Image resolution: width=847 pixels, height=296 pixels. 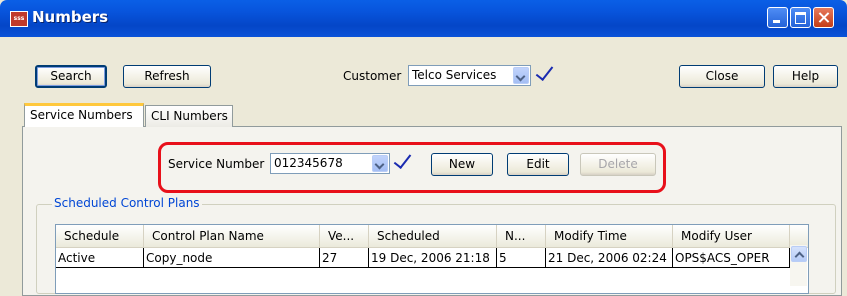 What do you see at coordinates (544, 71) in the screenshot?
I see `customer-valid-check-icon` at bounding box center [544, 71].